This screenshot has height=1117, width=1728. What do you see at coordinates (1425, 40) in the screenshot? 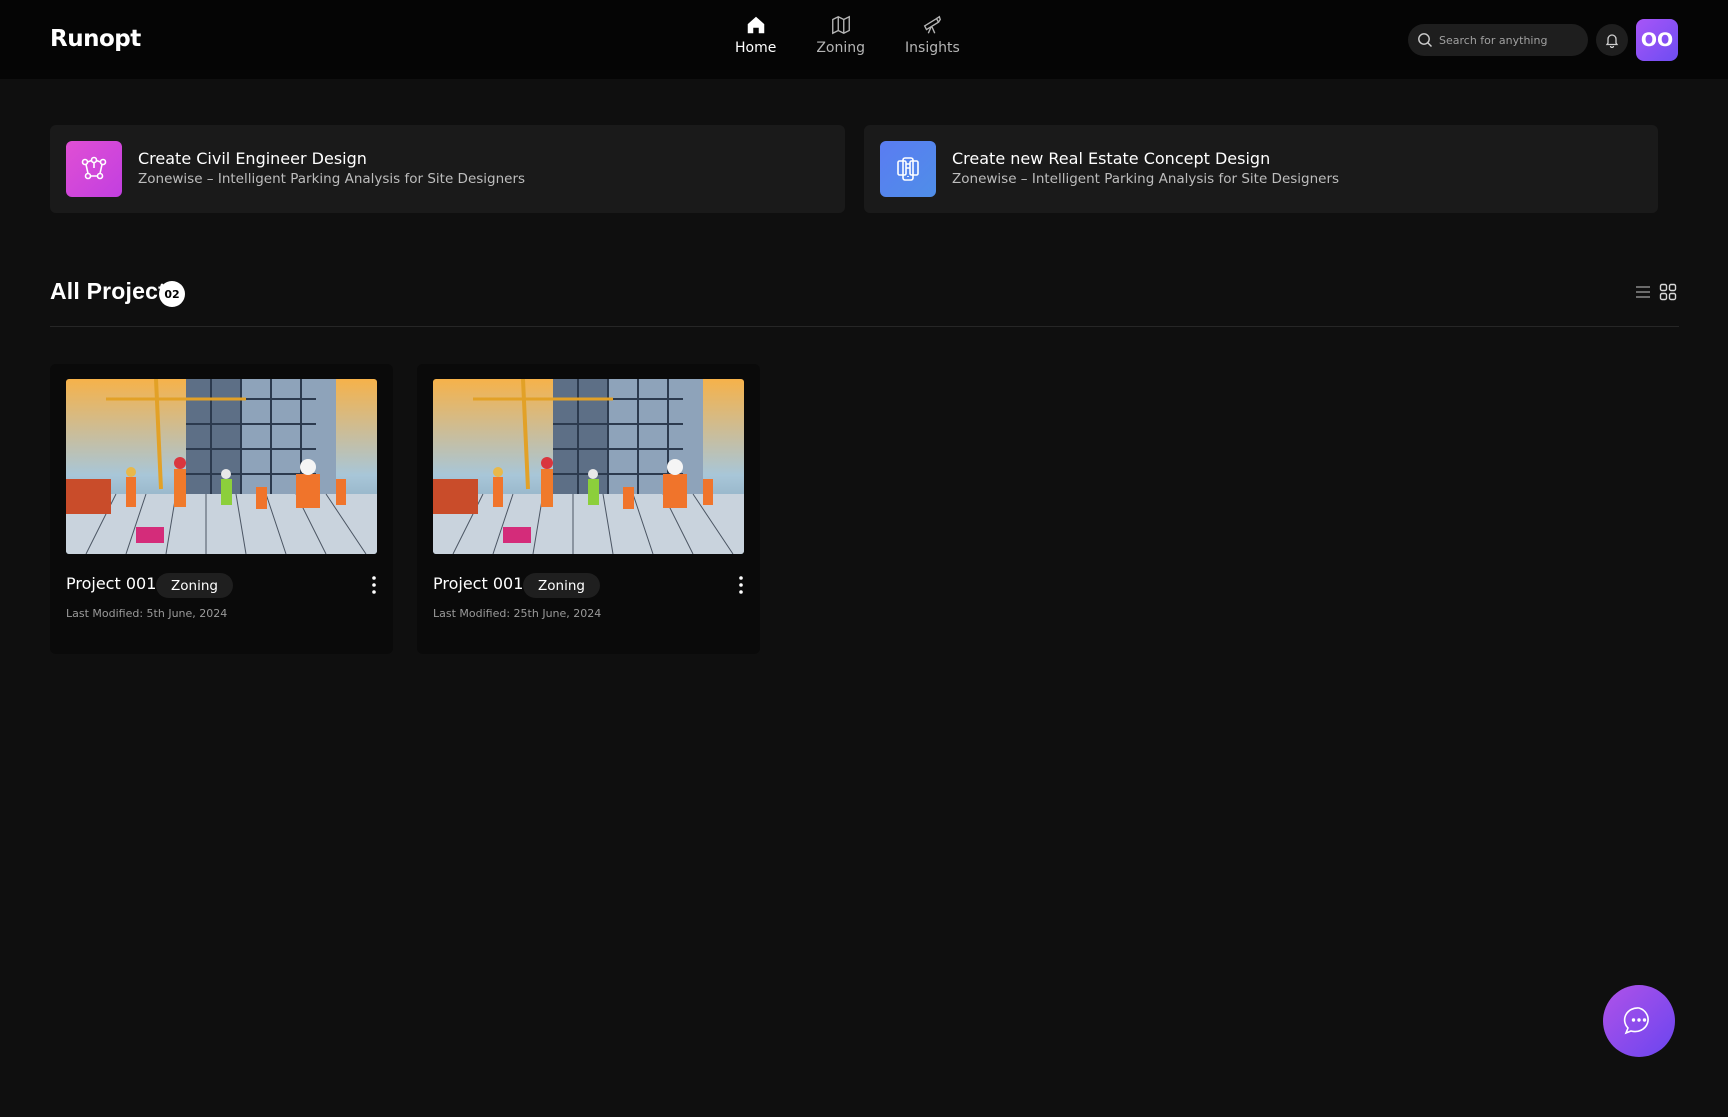
I see `search-icon` at bounding box center [1425, 40].